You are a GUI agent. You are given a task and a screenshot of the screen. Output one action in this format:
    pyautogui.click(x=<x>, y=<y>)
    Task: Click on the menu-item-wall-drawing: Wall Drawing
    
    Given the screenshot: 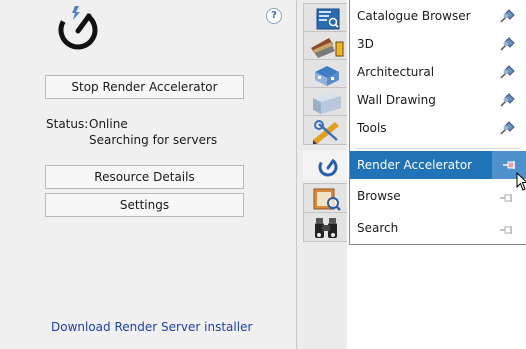 What is the action you would take?
    pyautogui.click(x=438, y=100)
    